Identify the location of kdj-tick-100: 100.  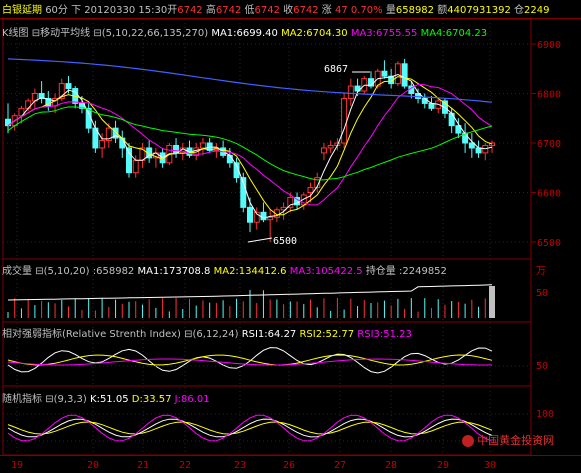
(545, 414).